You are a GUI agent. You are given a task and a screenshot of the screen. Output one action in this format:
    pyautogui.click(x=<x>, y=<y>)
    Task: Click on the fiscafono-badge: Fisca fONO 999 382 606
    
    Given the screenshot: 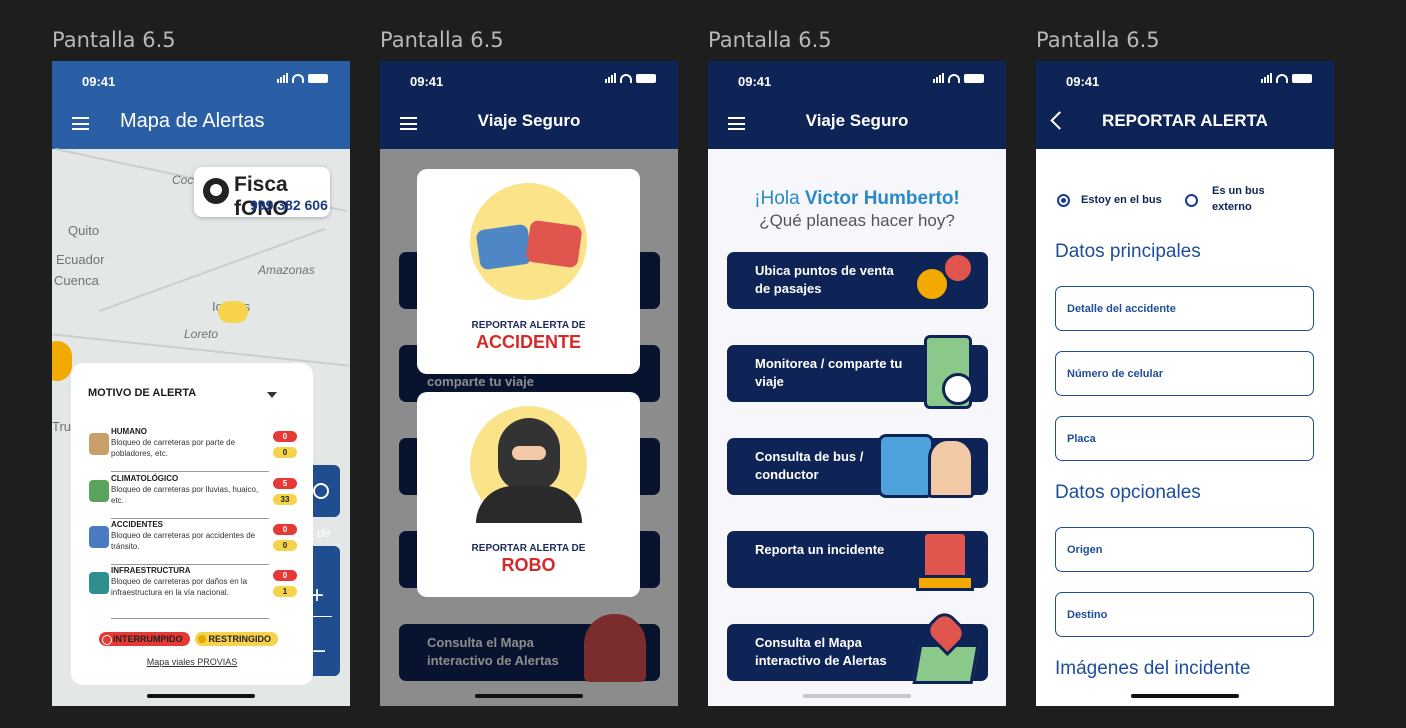 What is the action you would take?
    pyautogui.click(x=262, y=193)
    